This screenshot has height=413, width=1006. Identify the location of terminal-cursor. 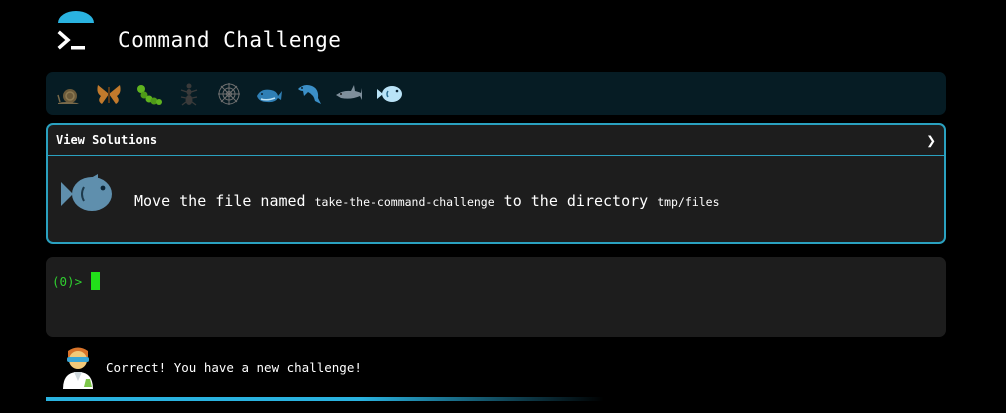
(95, 281).